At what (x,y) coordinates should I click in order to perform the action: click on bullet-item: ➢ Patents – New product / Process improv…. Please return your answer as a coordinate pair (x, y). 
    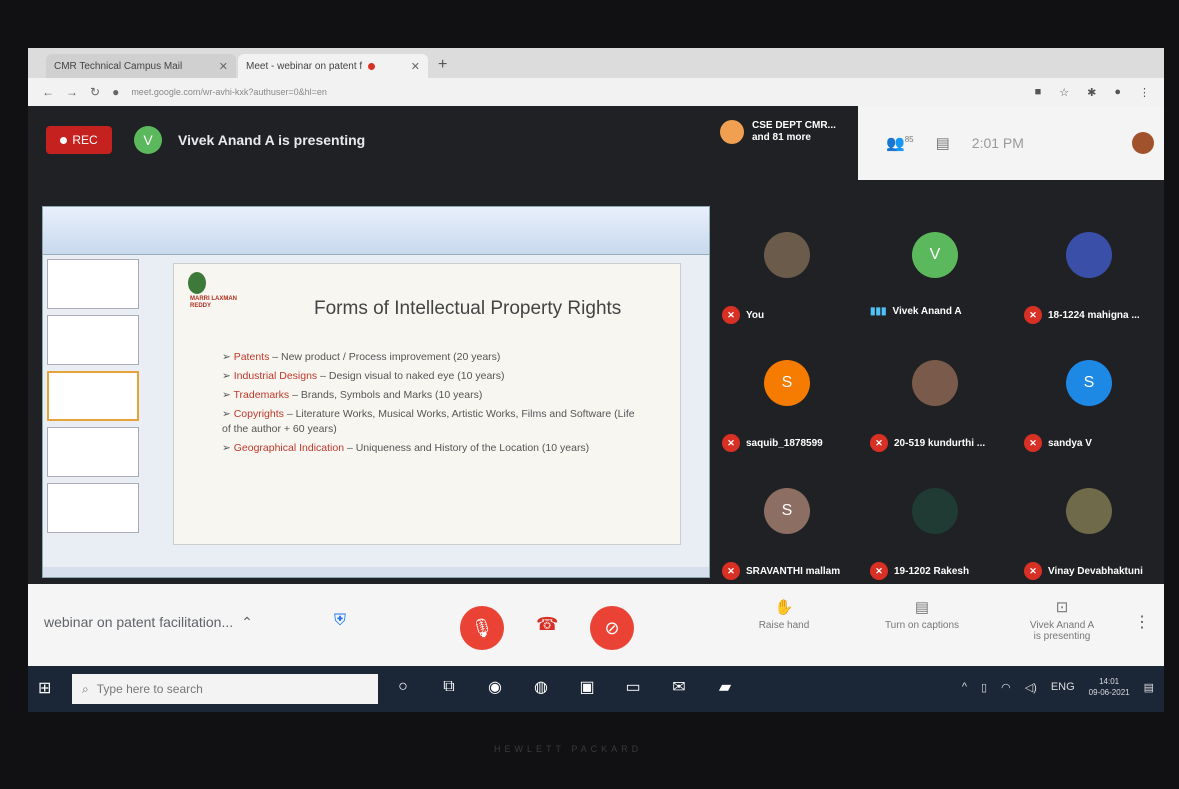
    Looking at the image, I should click on (361, 357).